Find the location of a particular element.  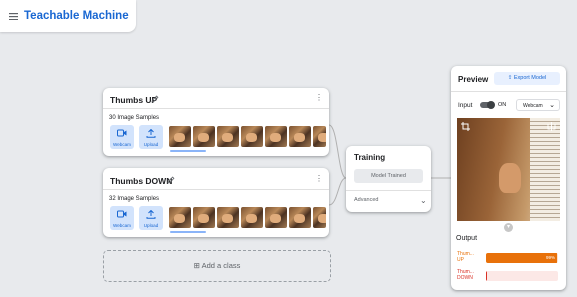

menu-icon is located at coordinates (13, 16).